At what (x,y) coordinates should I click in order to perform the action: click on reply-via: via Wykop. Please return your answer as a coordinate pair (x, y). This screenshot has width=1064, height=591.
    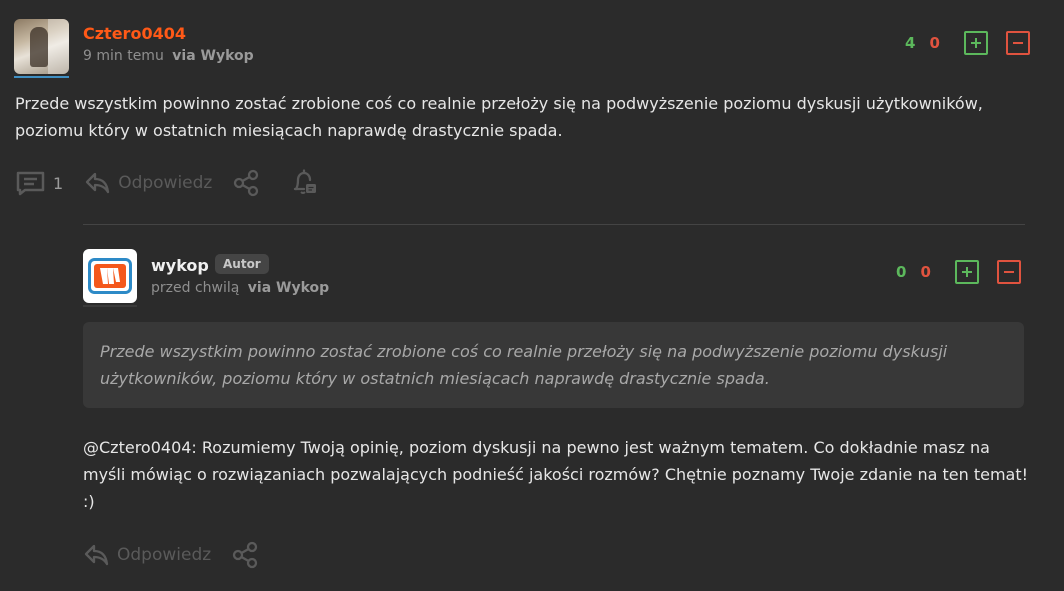
    Looking at the image, I should click on (288, 288).